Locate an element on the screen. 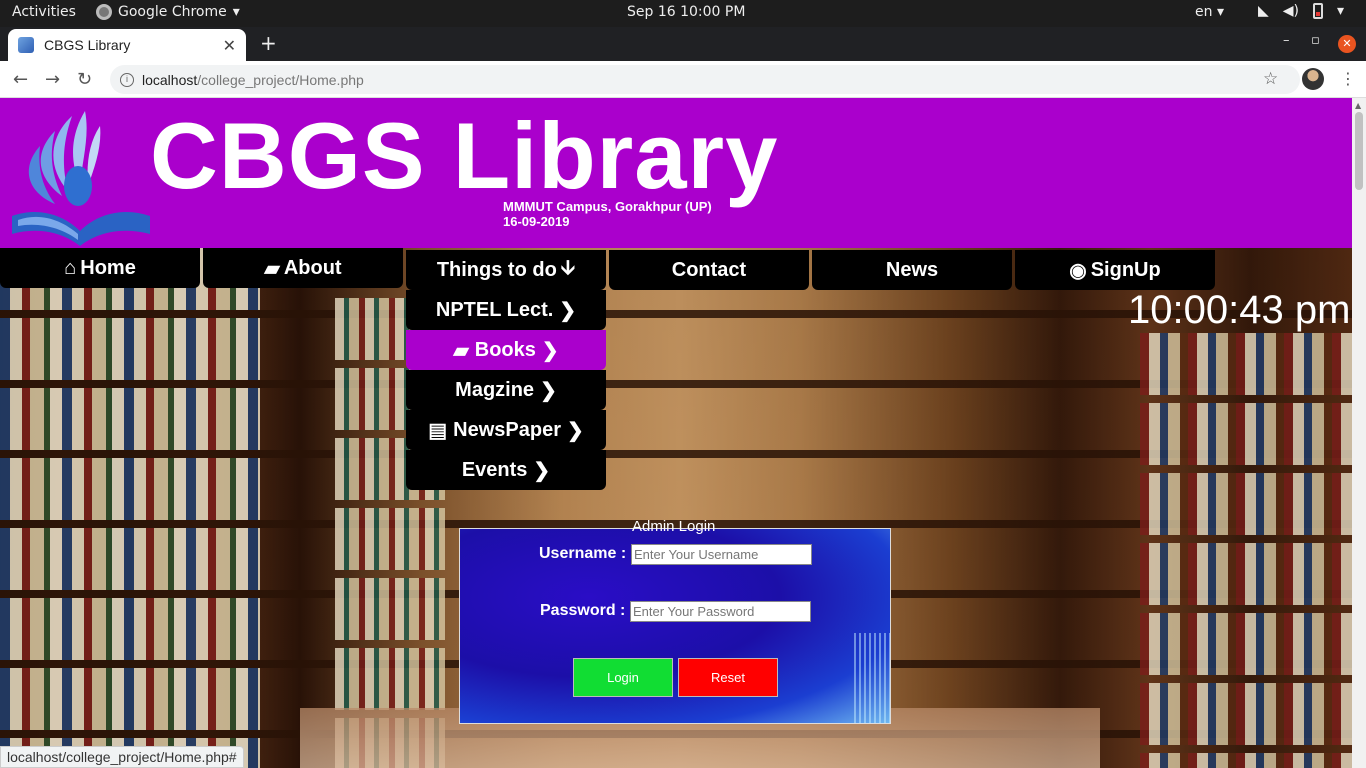  username-input is located at coordinates (721, 554).